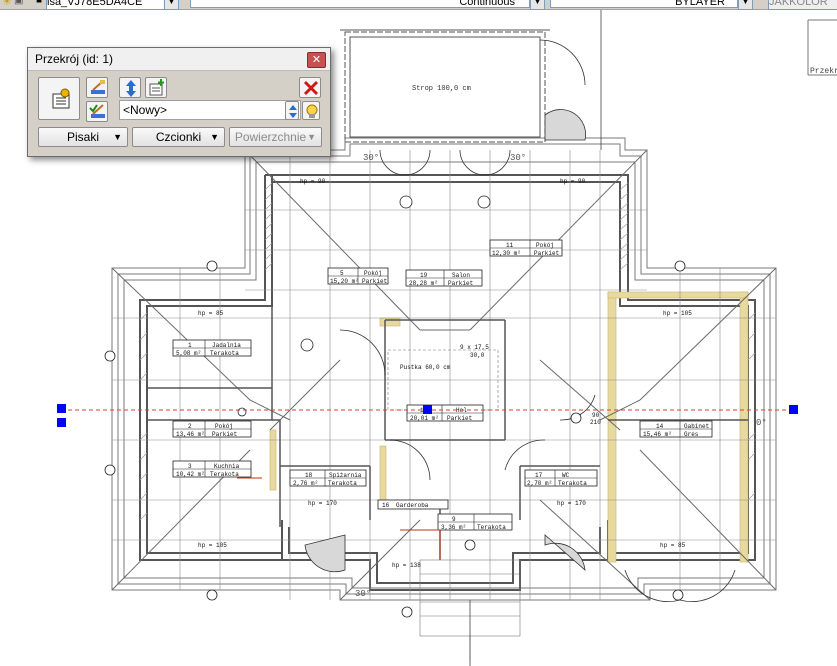 The height and width of the screenshot is (666, 837). Describe the element at coordinates (673, 545) in the screenshot. I see `hp-label-br: hp = 85` at that location.